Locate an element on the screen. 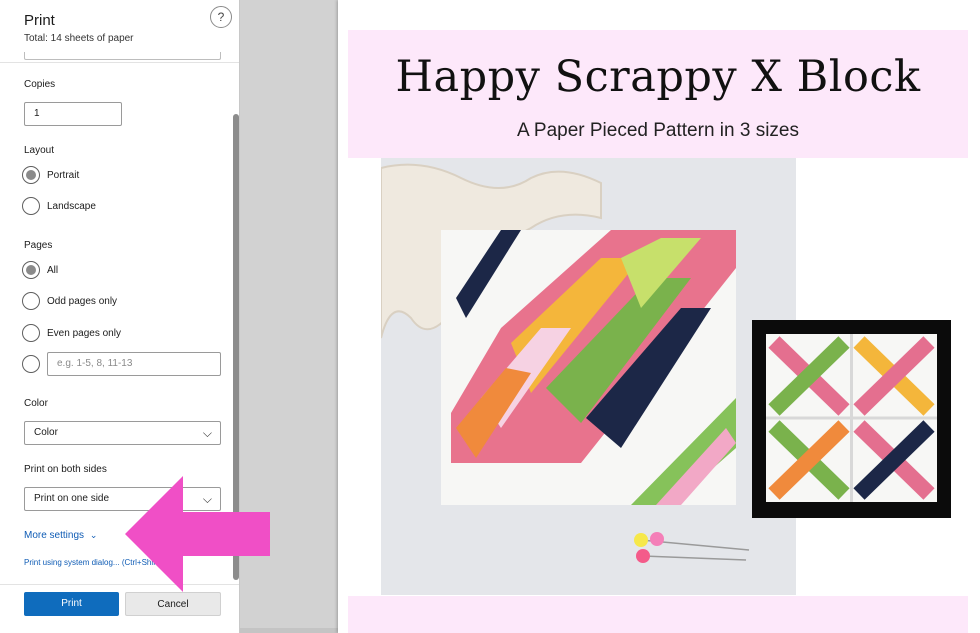  pages-even-label: Even pages only is located at coordinates (84, 333).